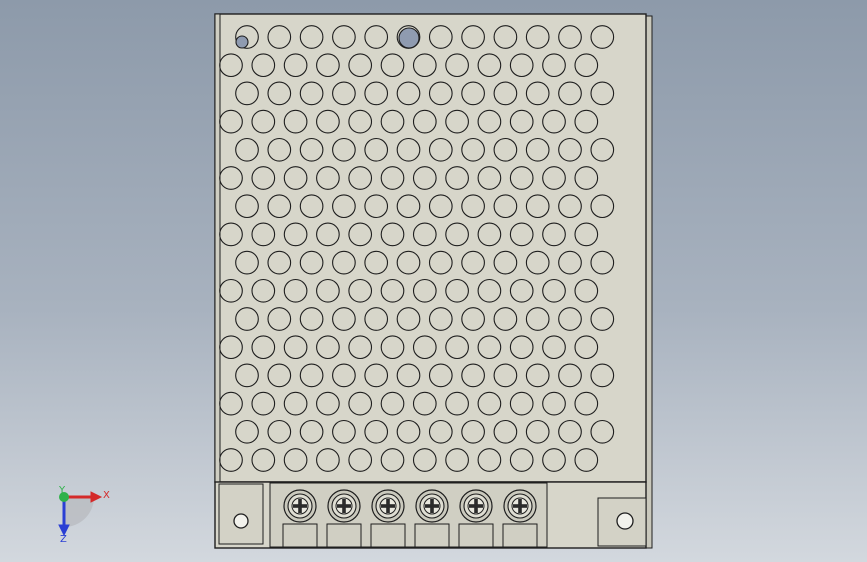  Describe the element at coordinates (63, 539) in the screenshot. I see `triad-z-label: Z` at that location.